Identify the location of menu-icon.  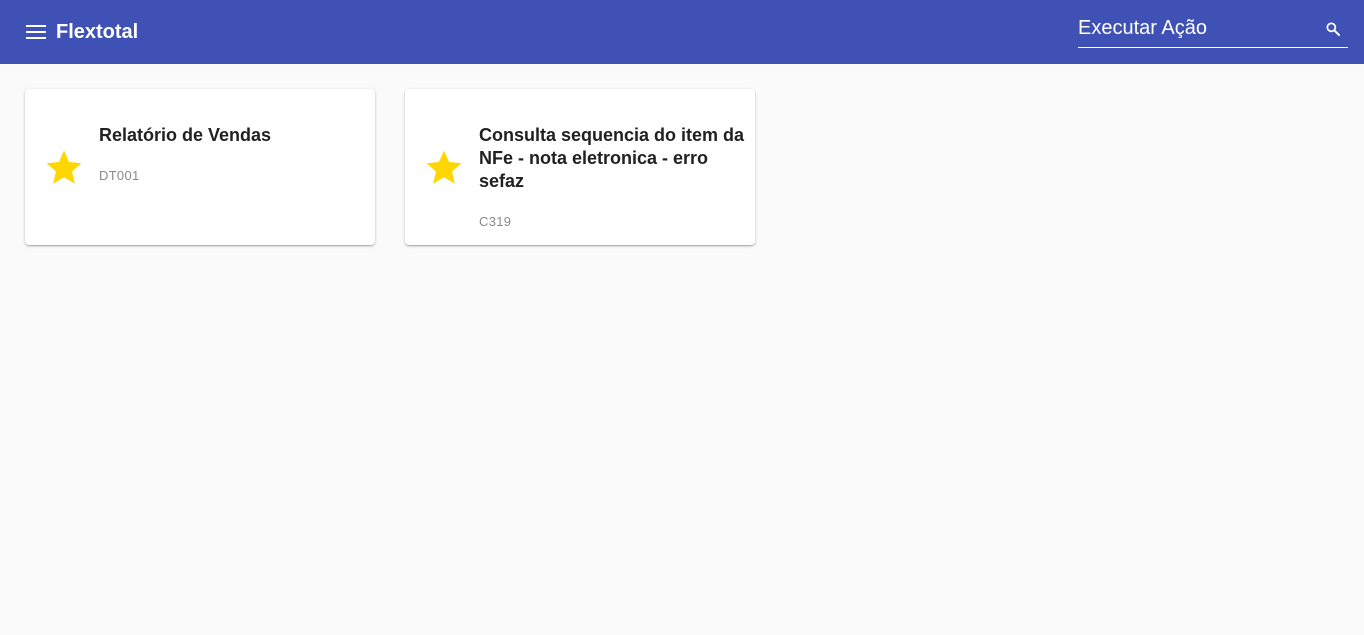
(36, 32).